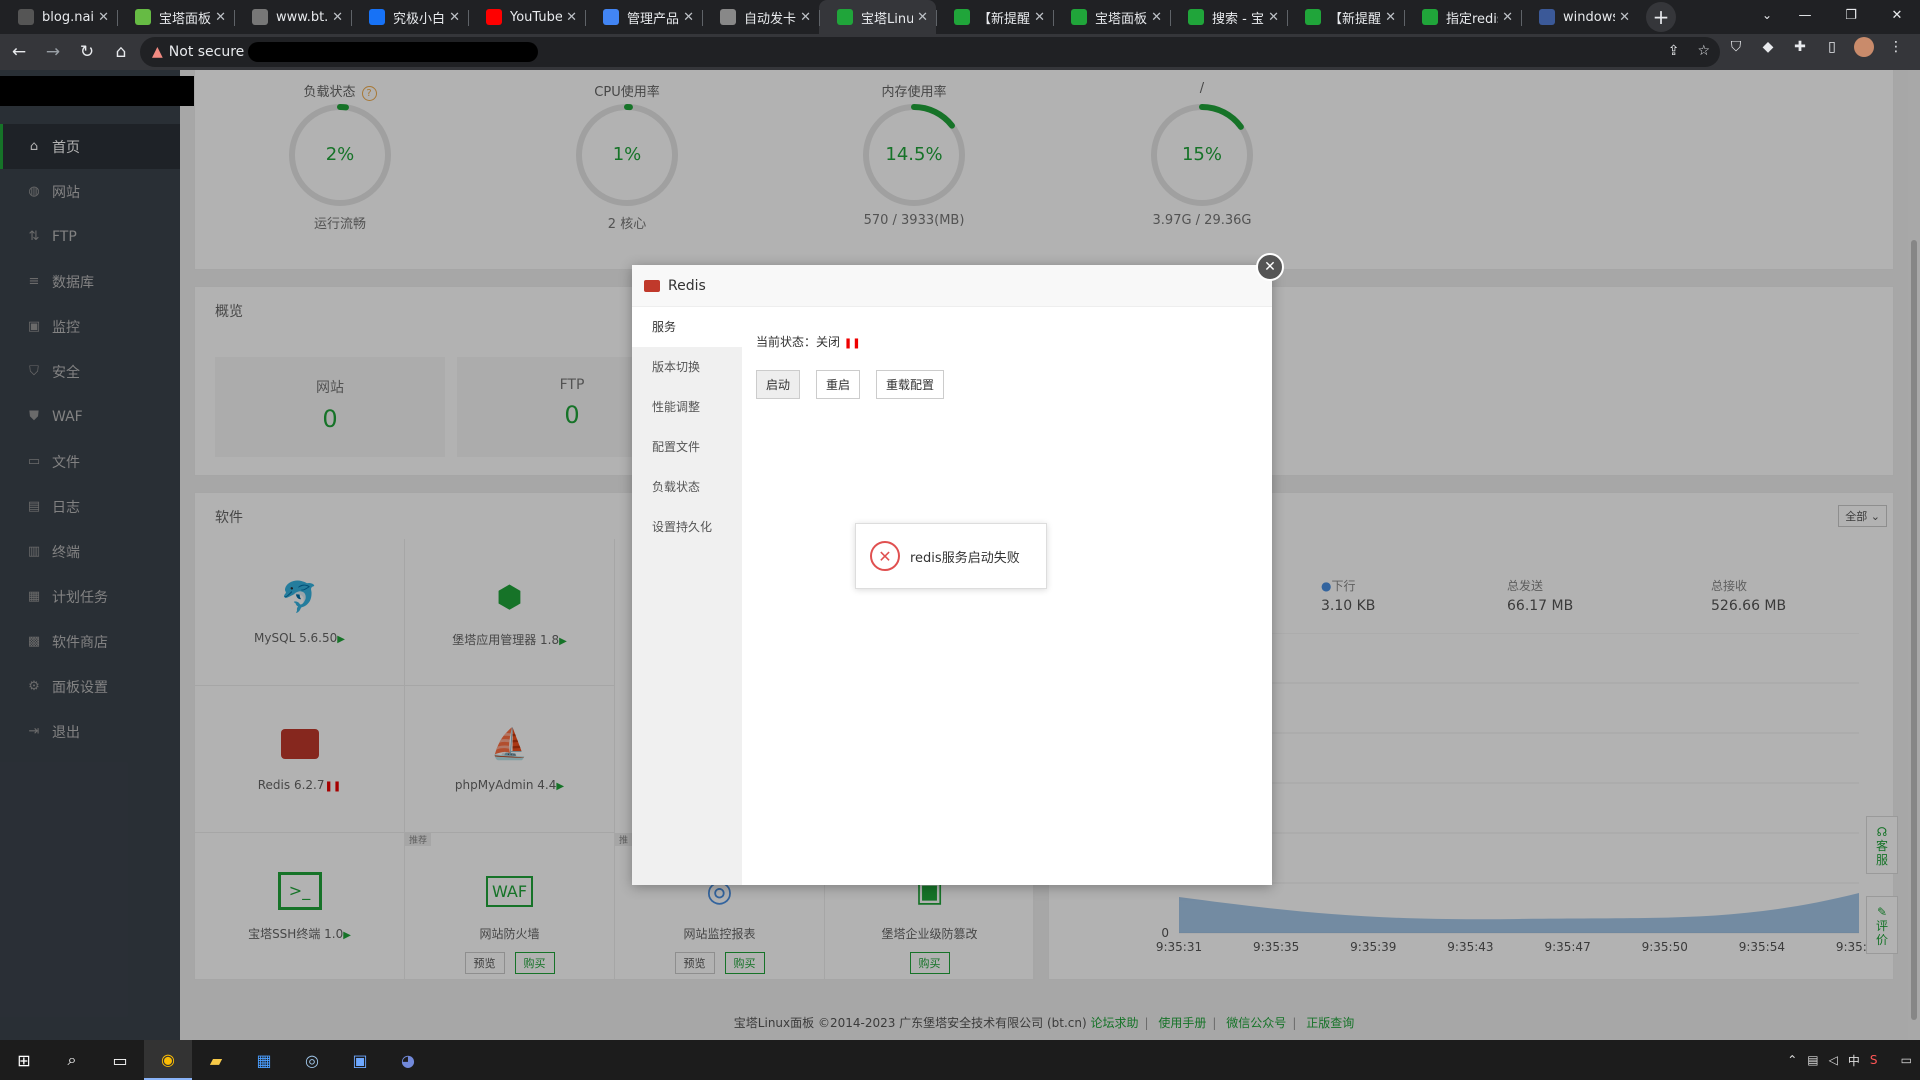 This screenshot has height=1080, width=1920. What do you see at coordinates (53, 52) in the screenshot?
I see `forward-icon: →` at bounding box center [53, 52].